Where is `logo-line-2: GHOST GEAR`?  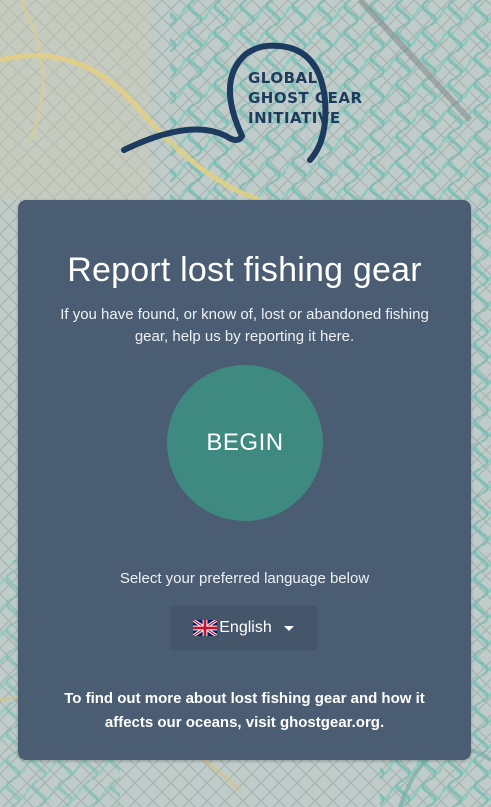 logo-line-2: GHOST GEAR is located at coordinates (305, 98).